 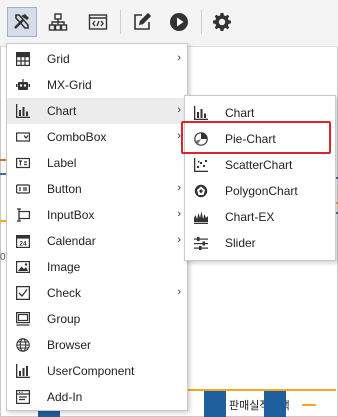 I want to click on menu-item-label: Label, so click(x=97, y=163).